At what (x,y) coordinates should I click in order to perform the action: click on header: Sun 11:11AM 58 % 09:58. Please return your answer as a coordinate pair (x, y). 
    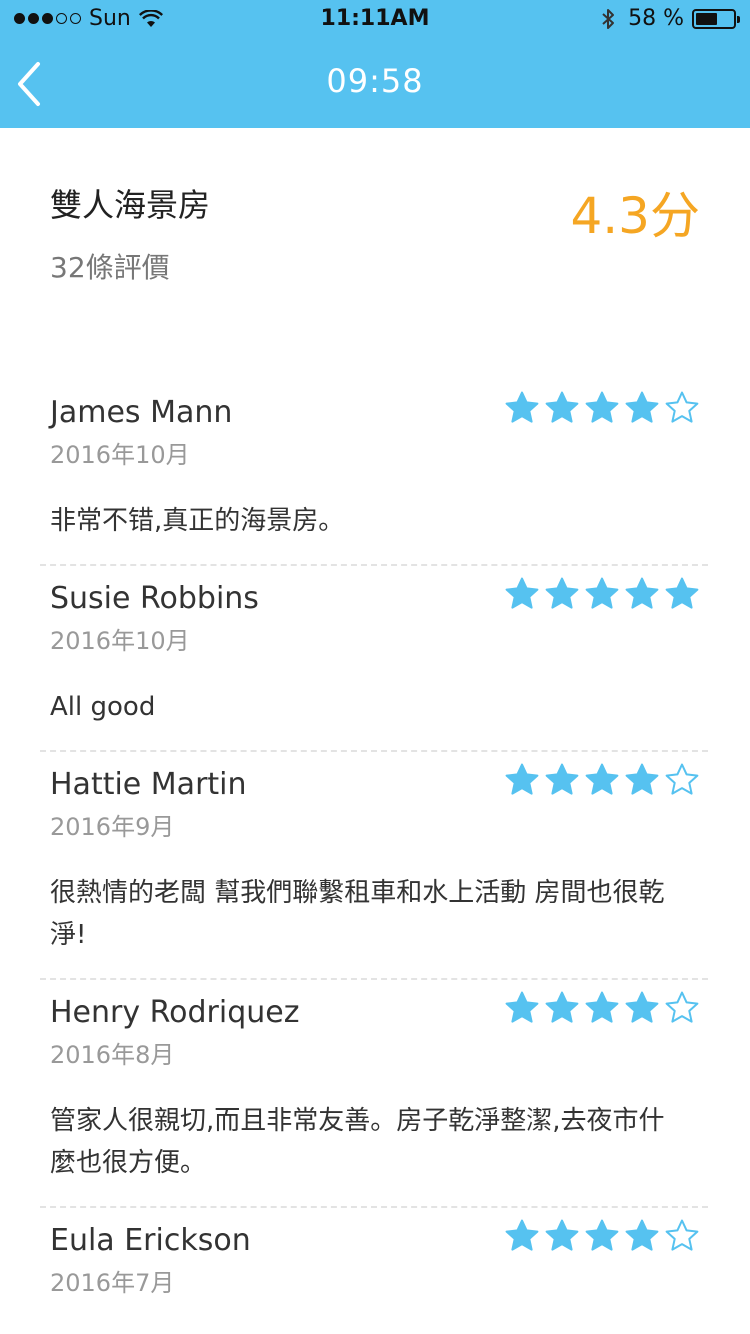
    Looking at the image, I should click on (375, 64).